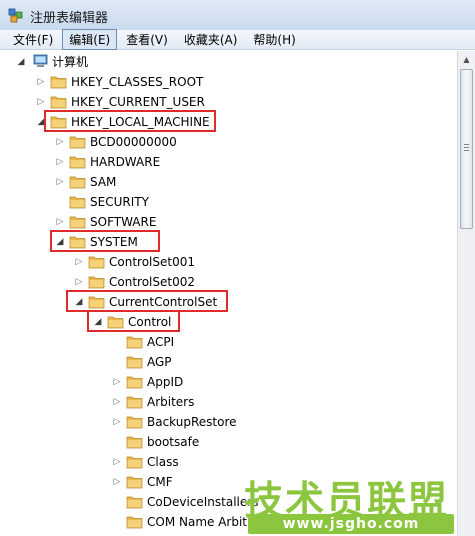 This screenshot has height=536, width=475. Describe the element at coordinates (33, 39) in the screenshot. I see `menu-file: 文件(F)` at that location.